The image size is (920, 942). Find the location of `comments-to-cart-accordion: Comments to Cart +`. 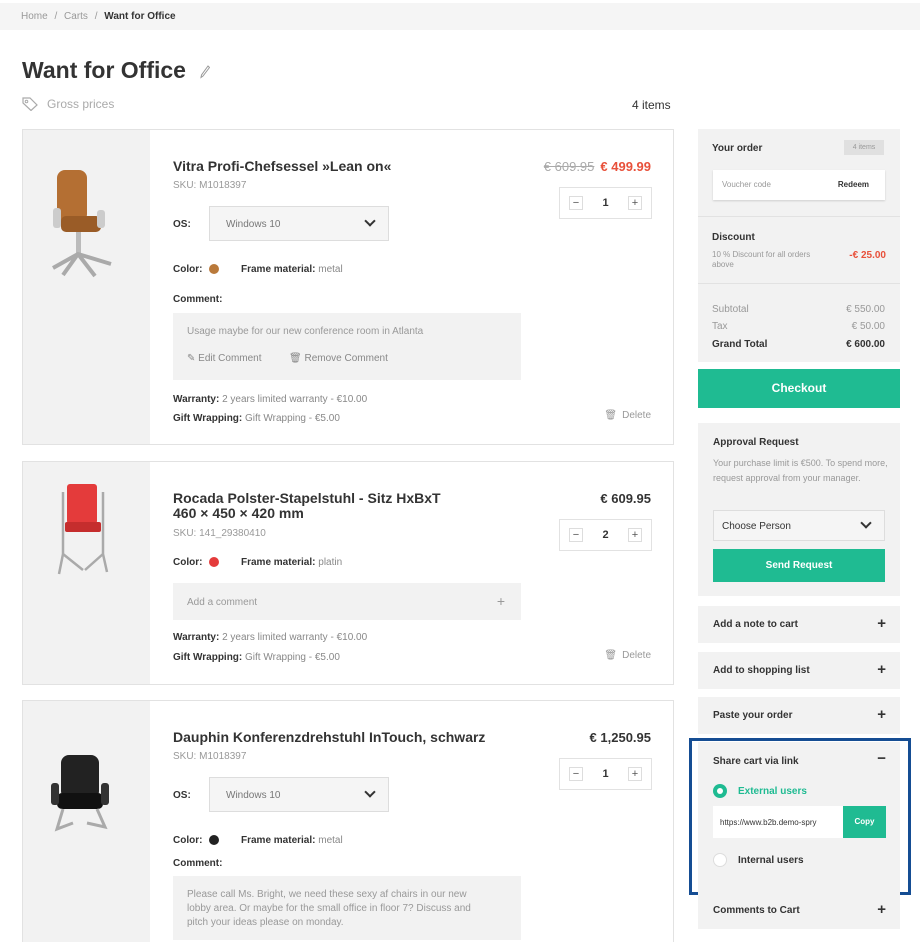

comments-to-cart-accordion: Comments to Cart + is located at coordinates (799, 910).